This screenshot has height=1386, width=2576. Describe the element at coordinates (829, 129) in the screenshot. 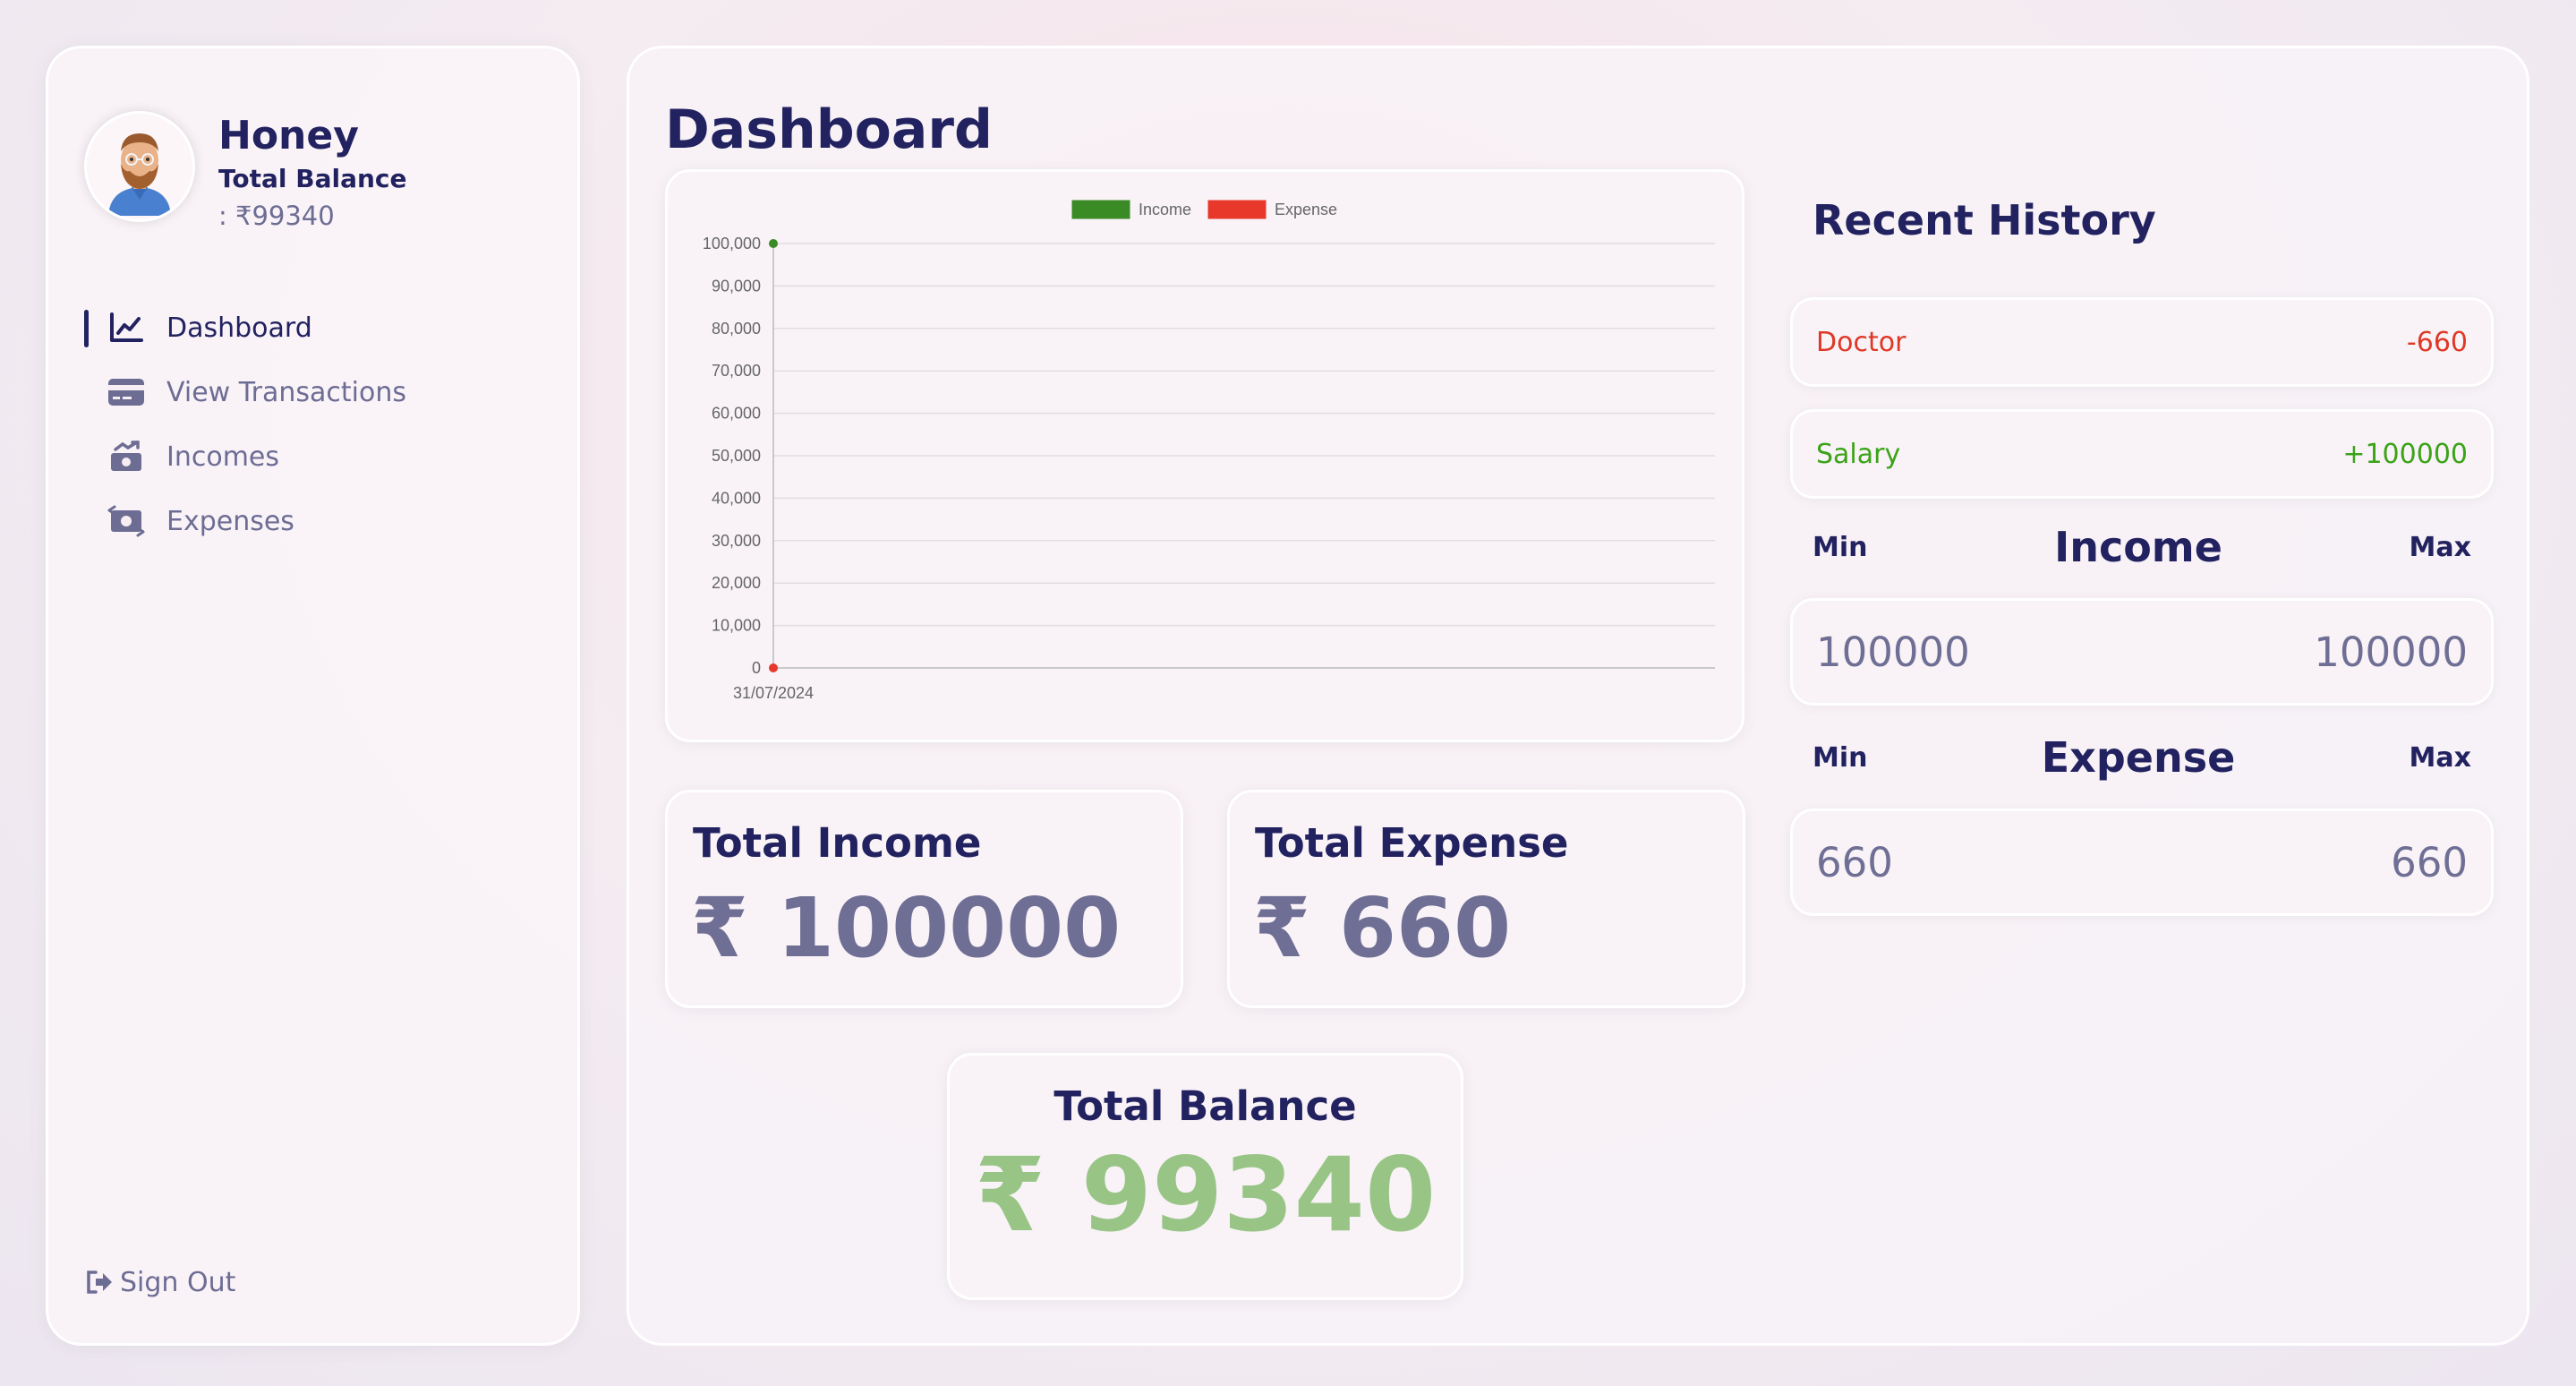

I see `page-title: Dashboard` at that location.